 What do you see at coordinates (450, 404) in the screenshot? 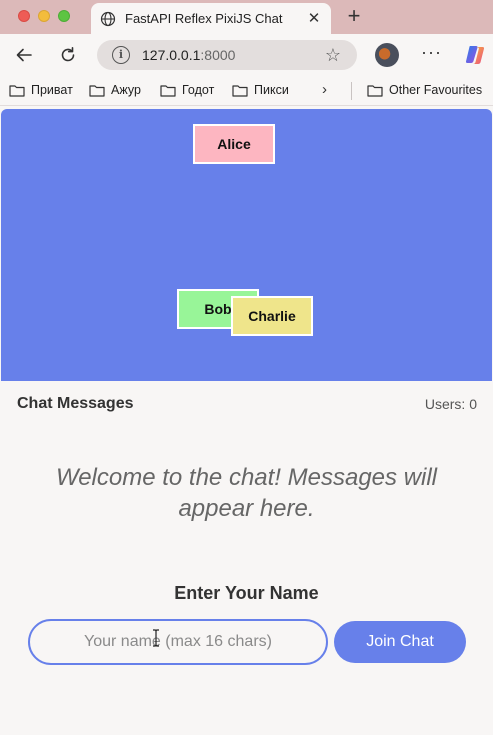
I see `users-count: Users: 0` at bounding box center [450, 404].